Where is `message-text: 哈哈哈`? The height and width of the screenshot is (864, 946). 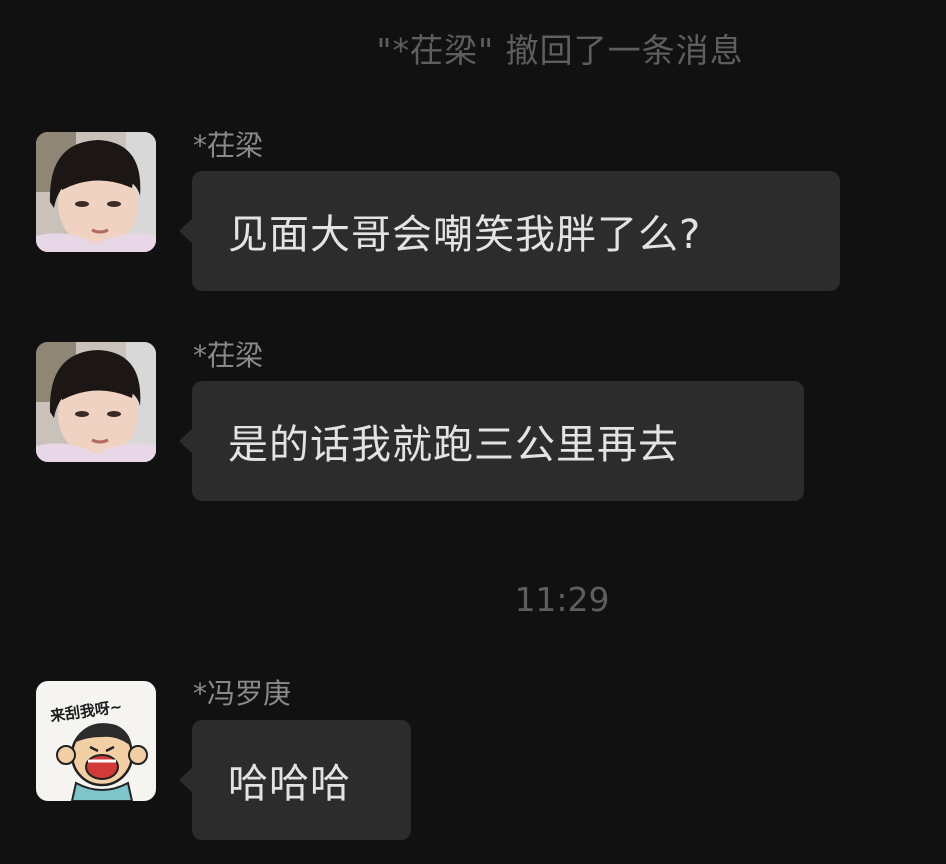
message-text: 哈哈哈 is located at coordinates (289, 784).